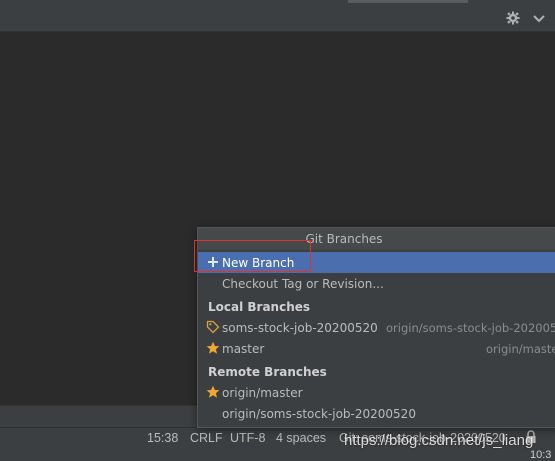 This screenshot has height=461, width=555. What do you see at coordinates (520, 348) in the screenshot?
I see `tracking-branch: origin/master` at bounding box center [520, 348].